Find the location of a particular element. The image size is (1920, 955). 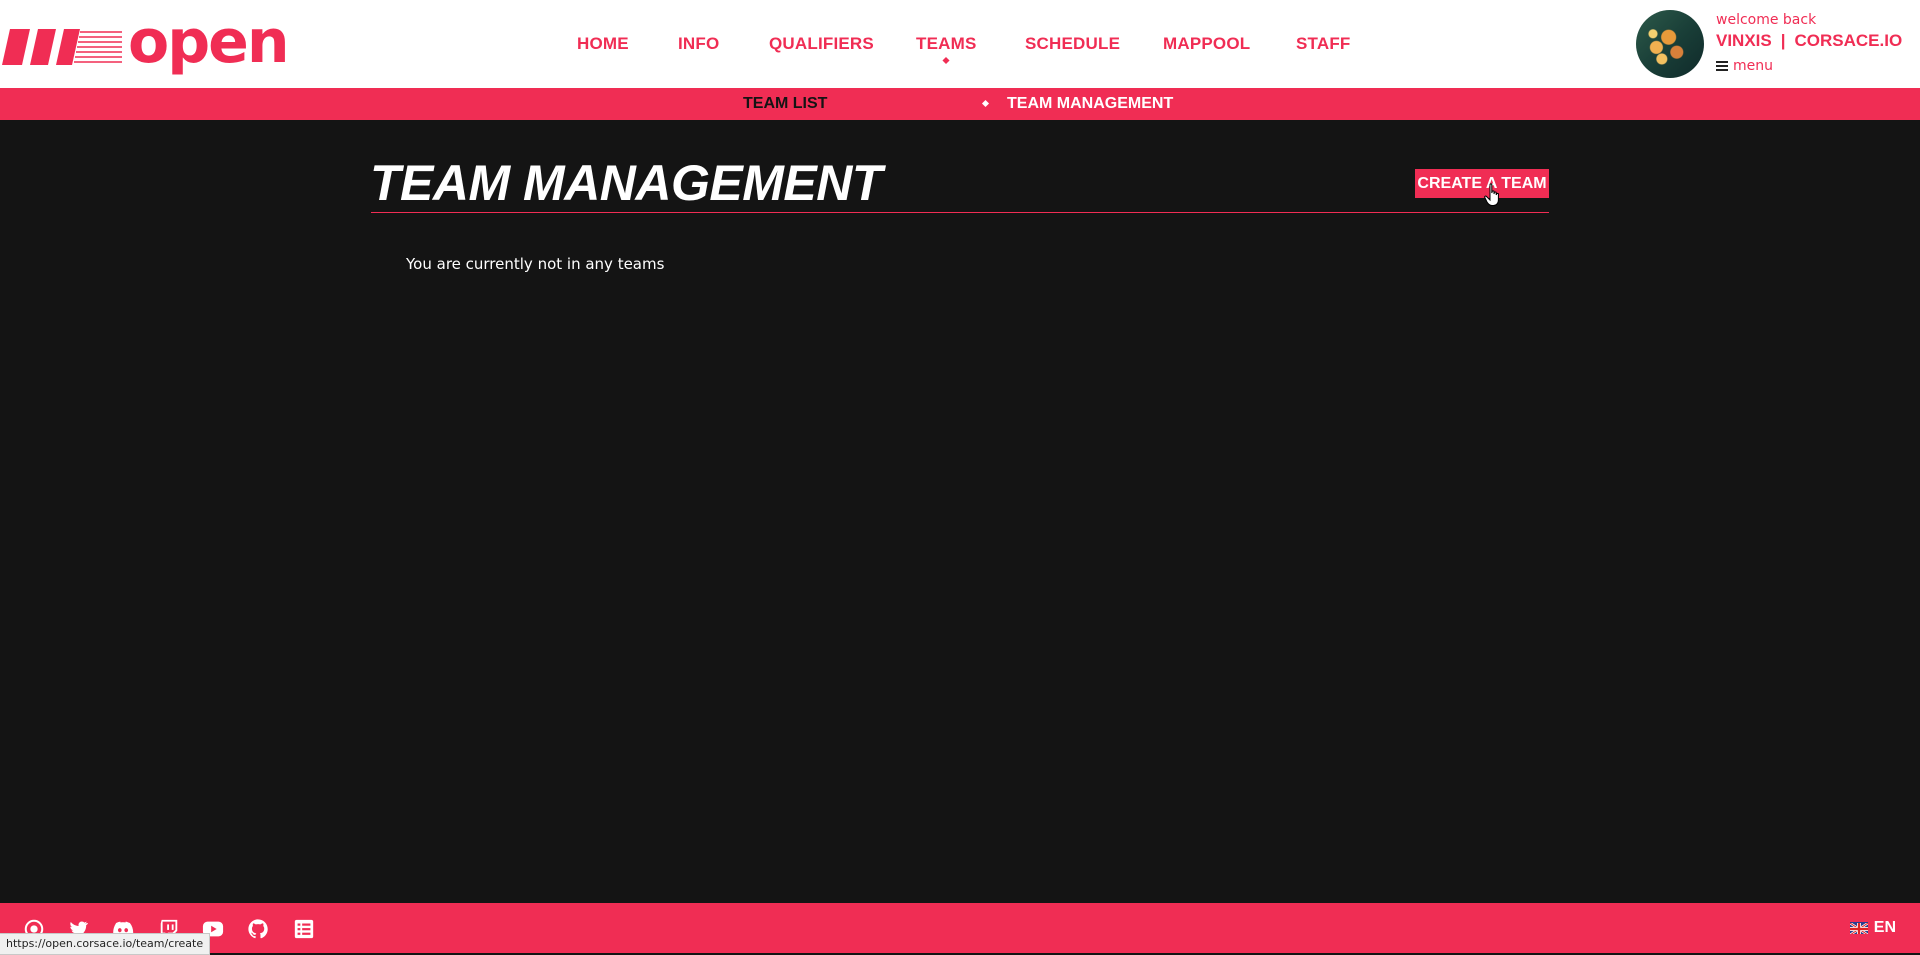

github-icon is located at coordinates (258, 929).